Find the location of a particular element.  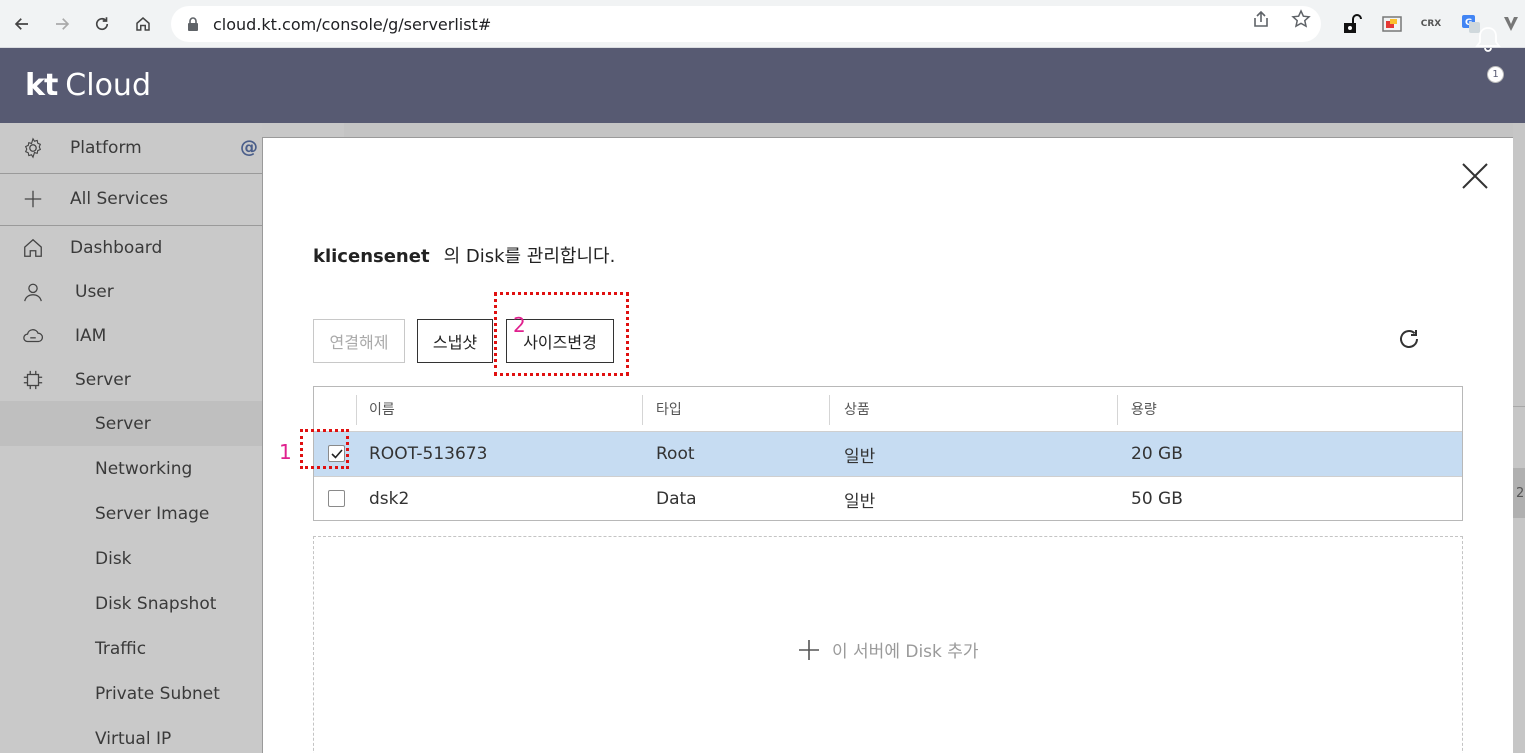

table-row: ROOT-513673 Root 일반 20 GB is located at coordinates (888, 454).